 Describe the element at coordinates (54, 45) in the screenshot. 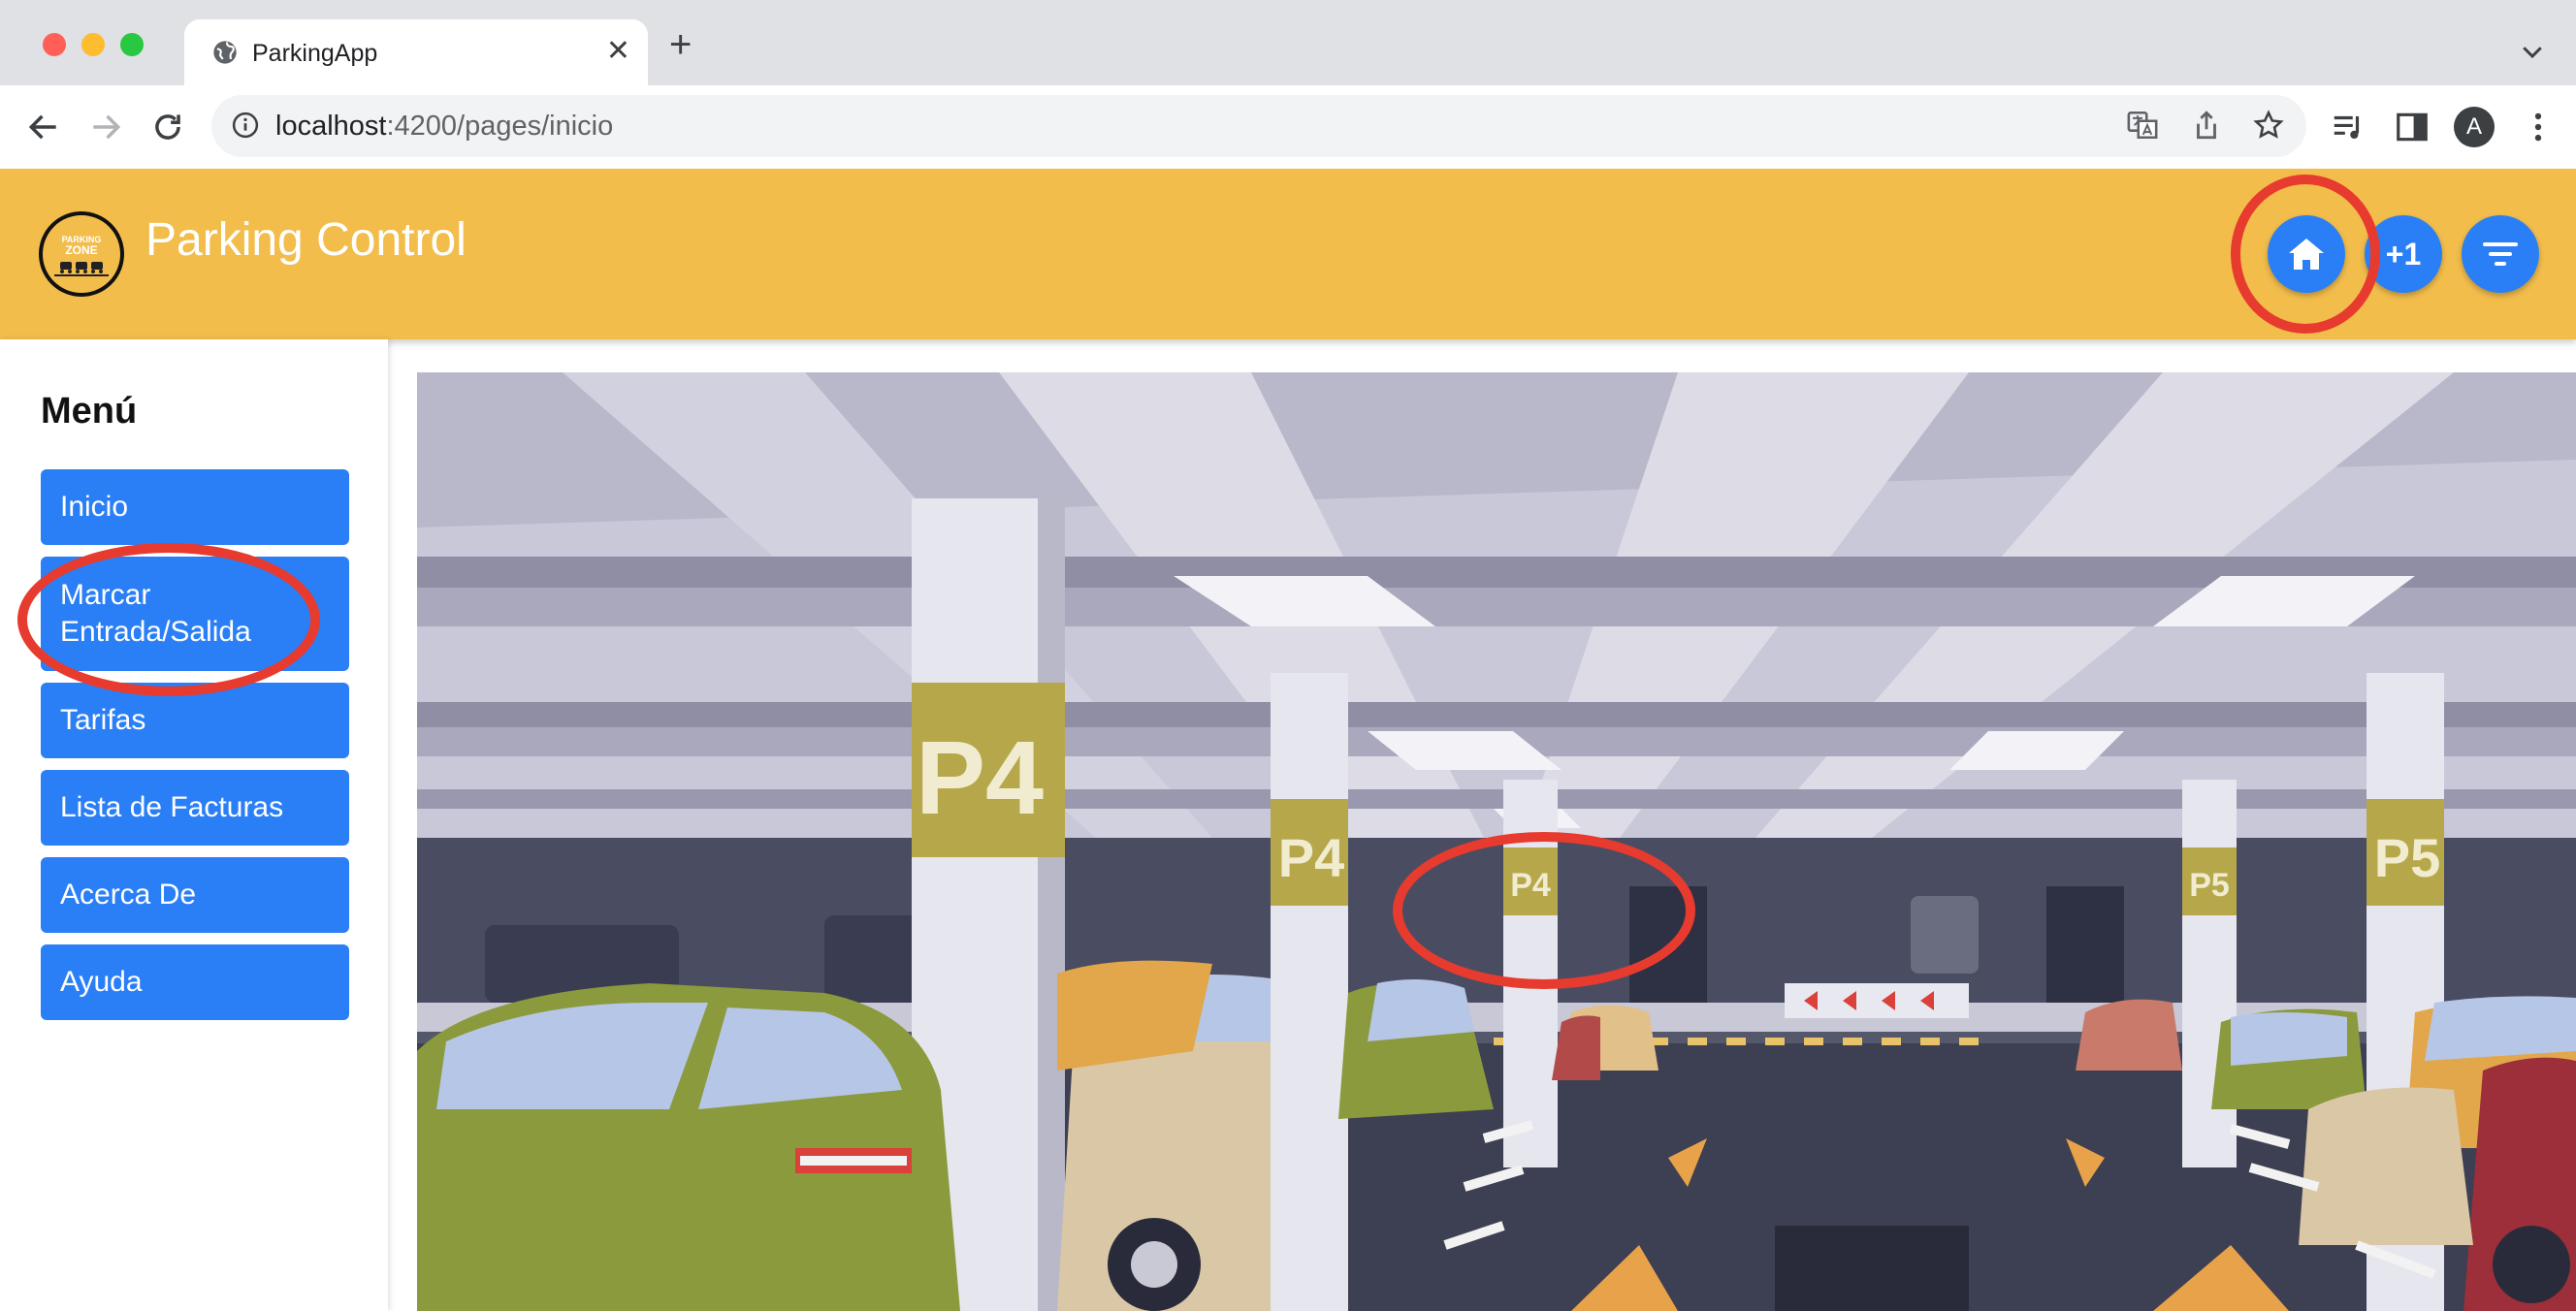

I see `window-close-button` at that location.